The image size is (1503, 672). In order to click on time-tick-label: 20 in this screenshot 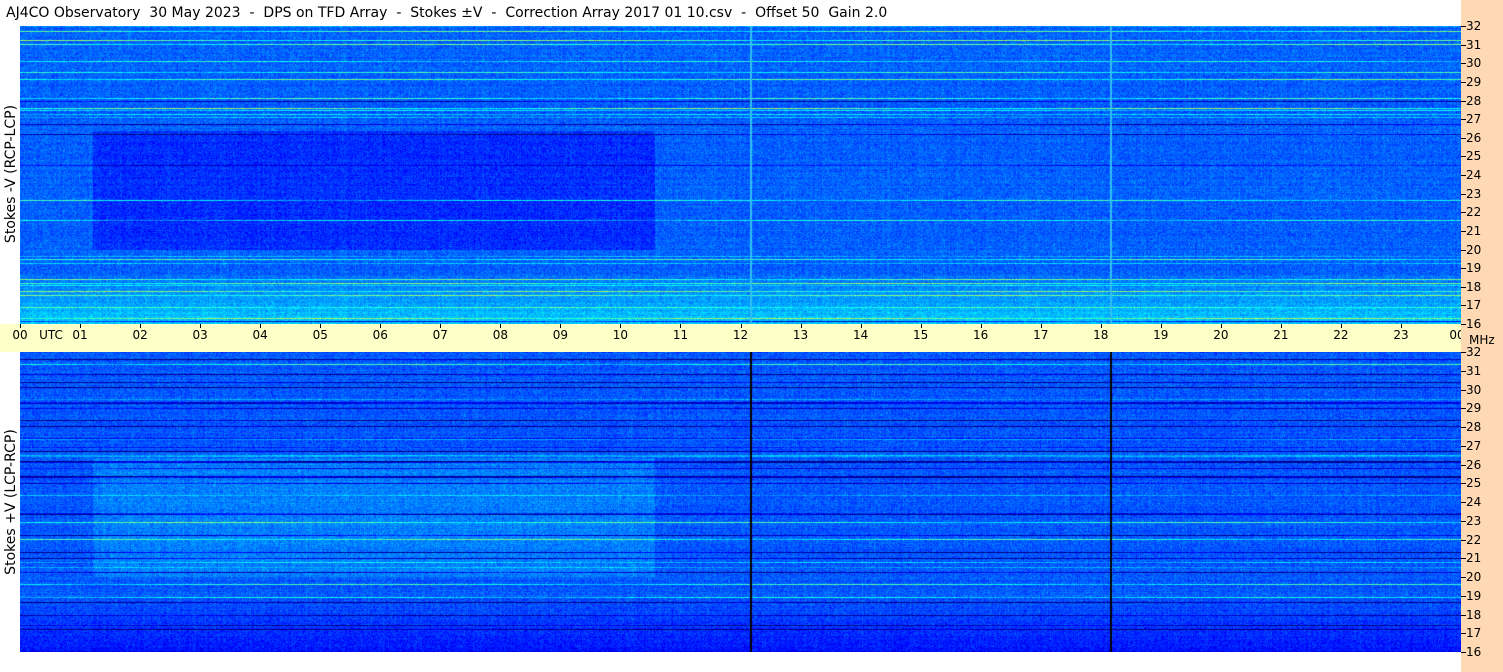, I will do `click(1221, 335)`.